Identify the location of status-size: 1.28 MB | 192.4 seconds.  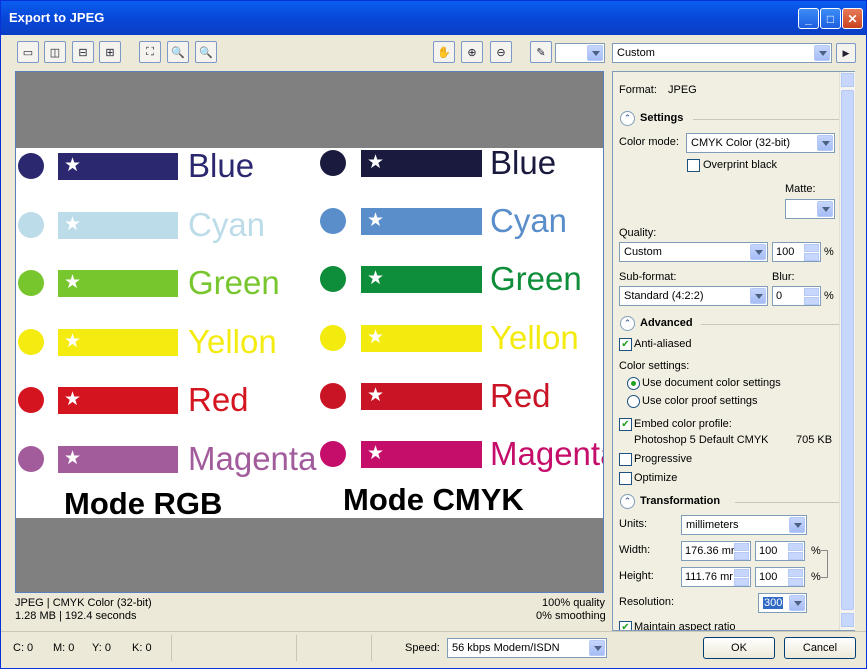
(76, 616).